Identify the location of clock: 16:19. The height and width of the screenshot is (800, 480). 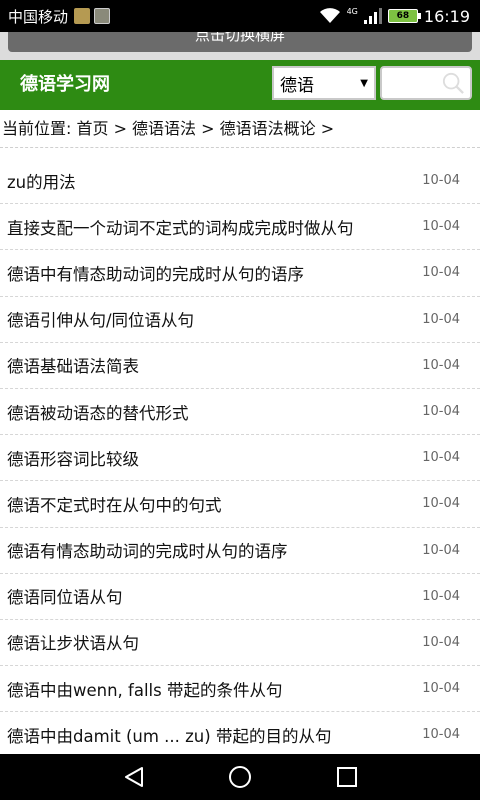
(446, 16).